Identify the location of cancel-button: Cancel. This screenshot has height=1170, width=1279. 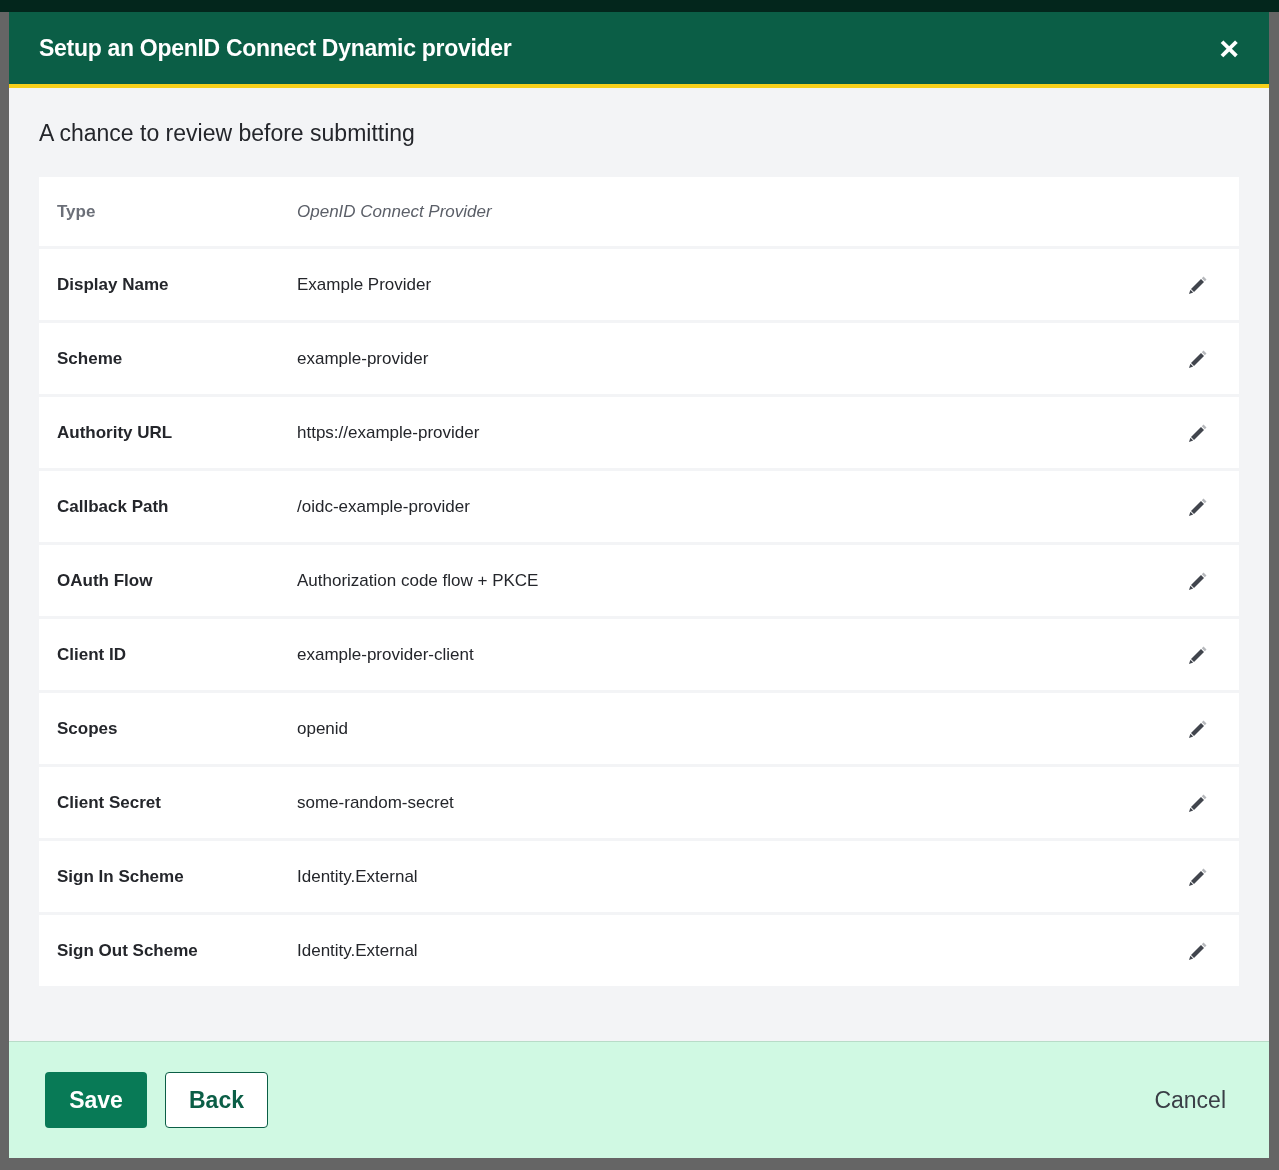
(1190, 1100).